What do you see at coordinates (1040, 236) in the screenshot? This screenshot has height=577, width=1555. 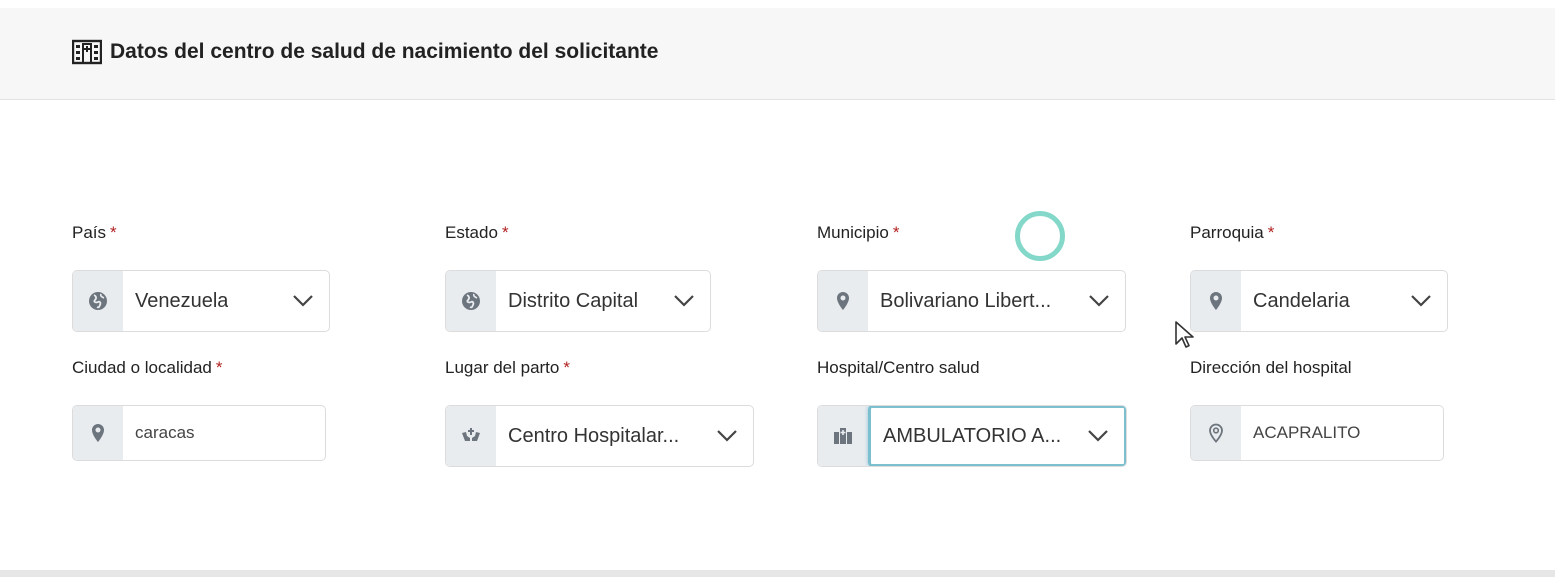 I see `click-indicator` at bounding box center [1040, 236].